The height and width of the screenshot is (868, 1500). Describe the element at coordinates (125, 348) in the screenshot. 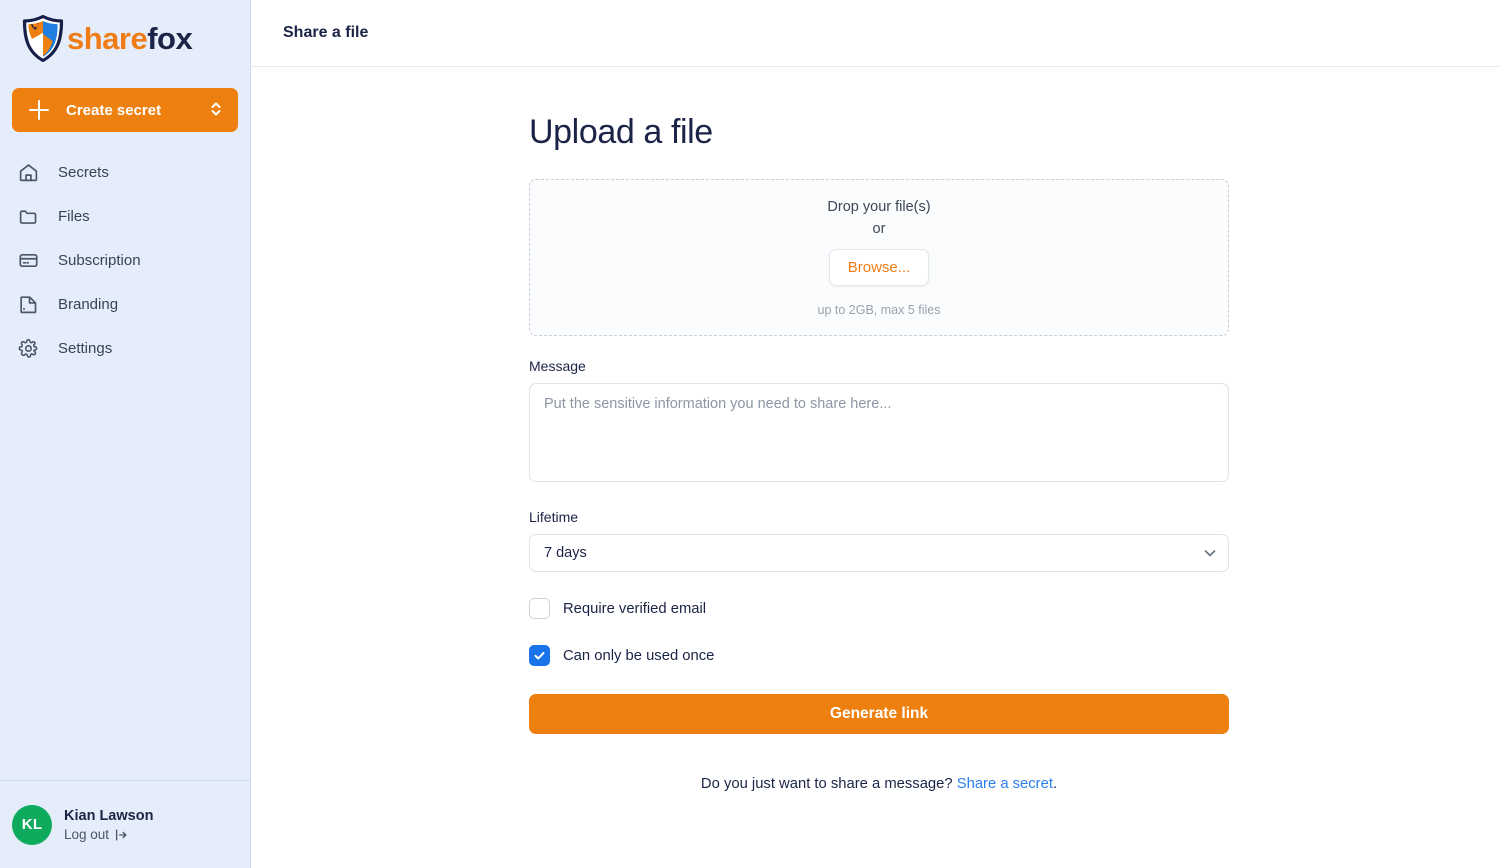

I see `sidebar-item-settings: Settings` at that location.